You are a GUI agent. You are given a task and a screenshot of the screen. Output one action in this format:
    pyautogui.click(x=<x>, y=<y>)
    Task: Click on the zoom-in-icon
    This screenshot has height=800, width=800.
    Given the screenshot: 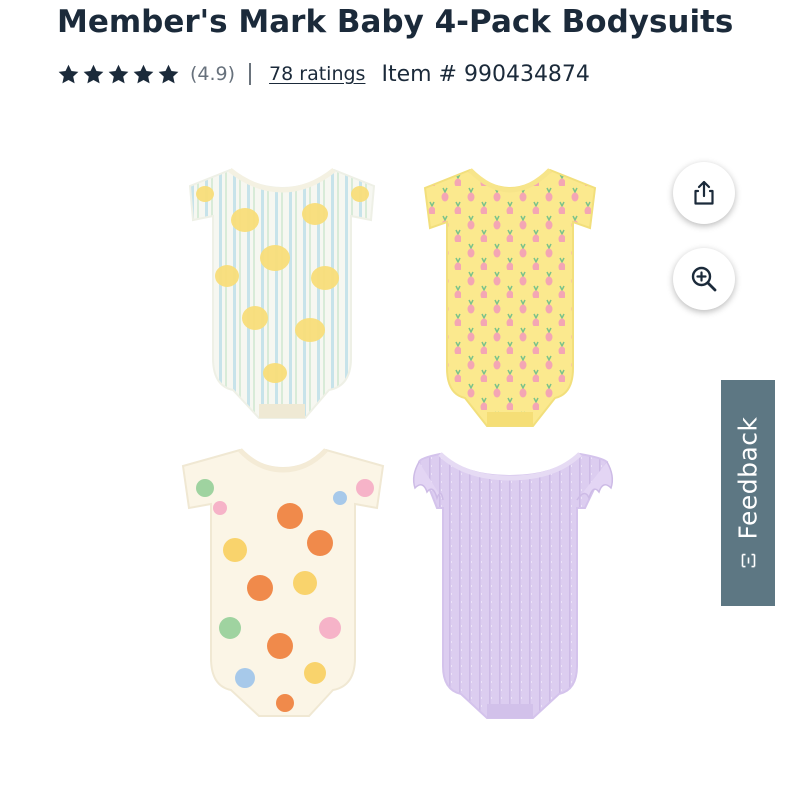 What is the action you would take?
    pyautogui.click(x=704, y=279)
    